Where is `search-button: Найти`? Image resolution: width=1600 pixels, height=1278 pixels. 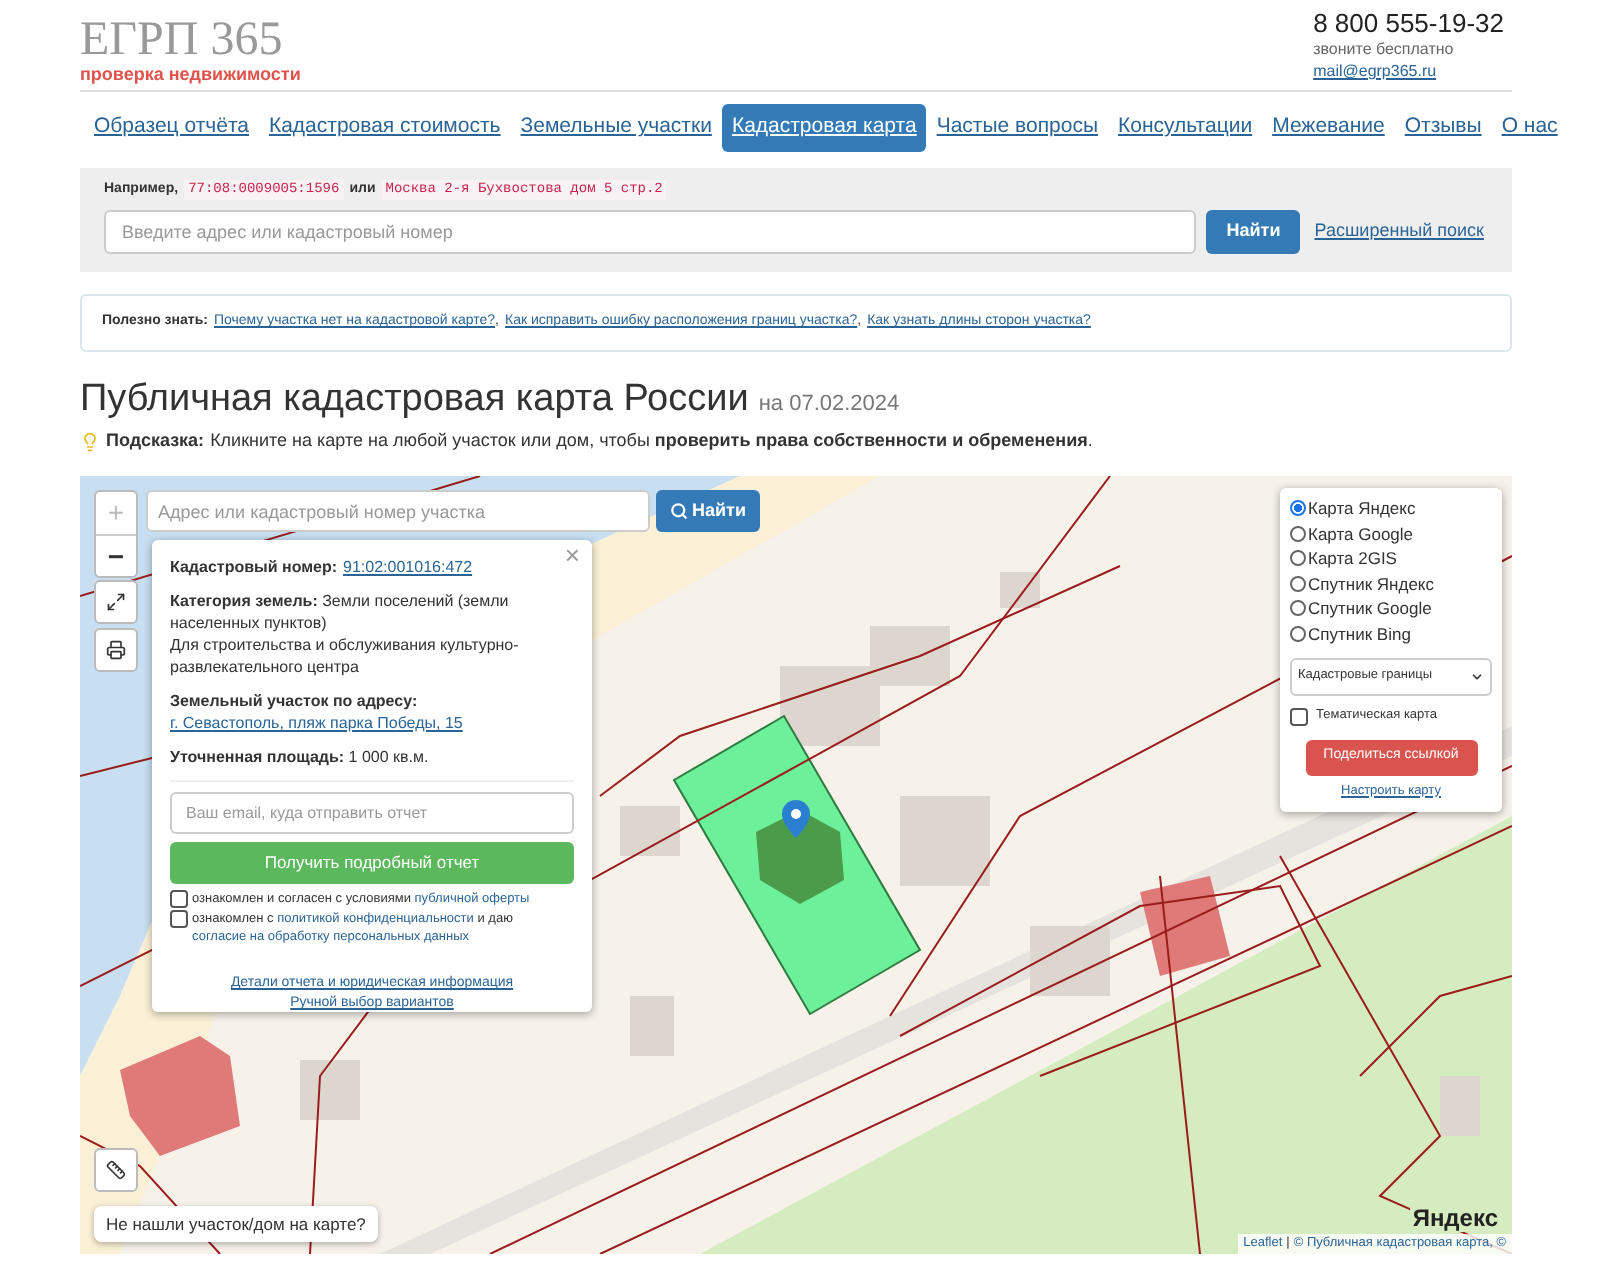
search-button: Найти is located at coordinates (1253, 232).